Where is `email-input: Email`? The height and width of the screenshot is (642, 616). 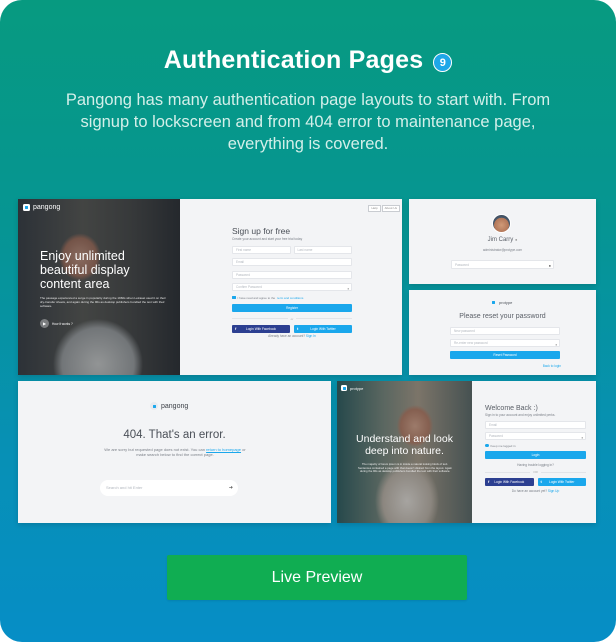 email-input: Email is located at coordinates (292, 262).